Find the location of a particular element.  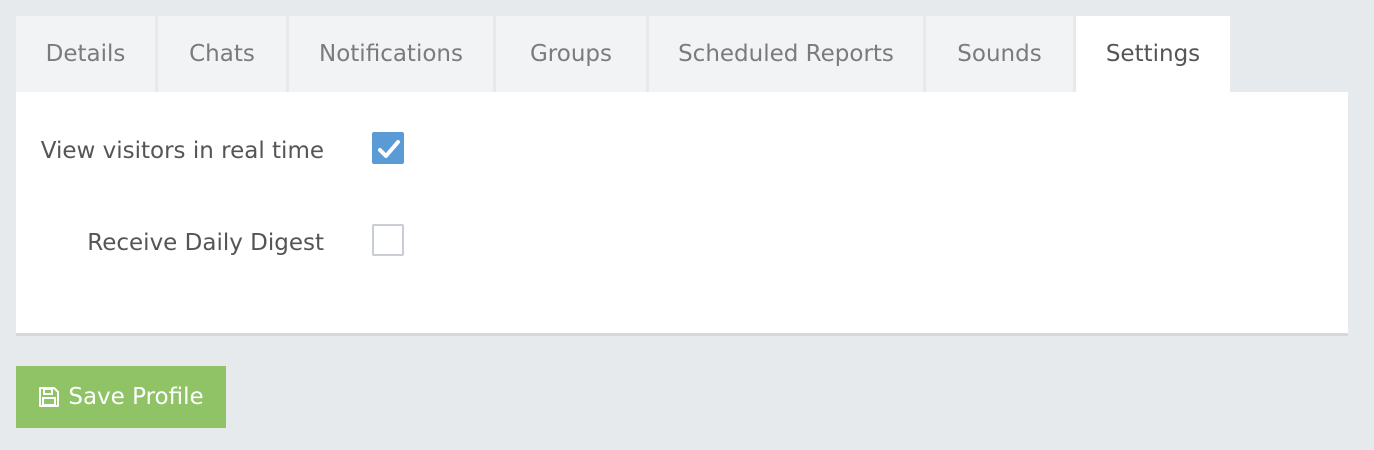

tab-groups: Groups is located at coordinates (571, 54).